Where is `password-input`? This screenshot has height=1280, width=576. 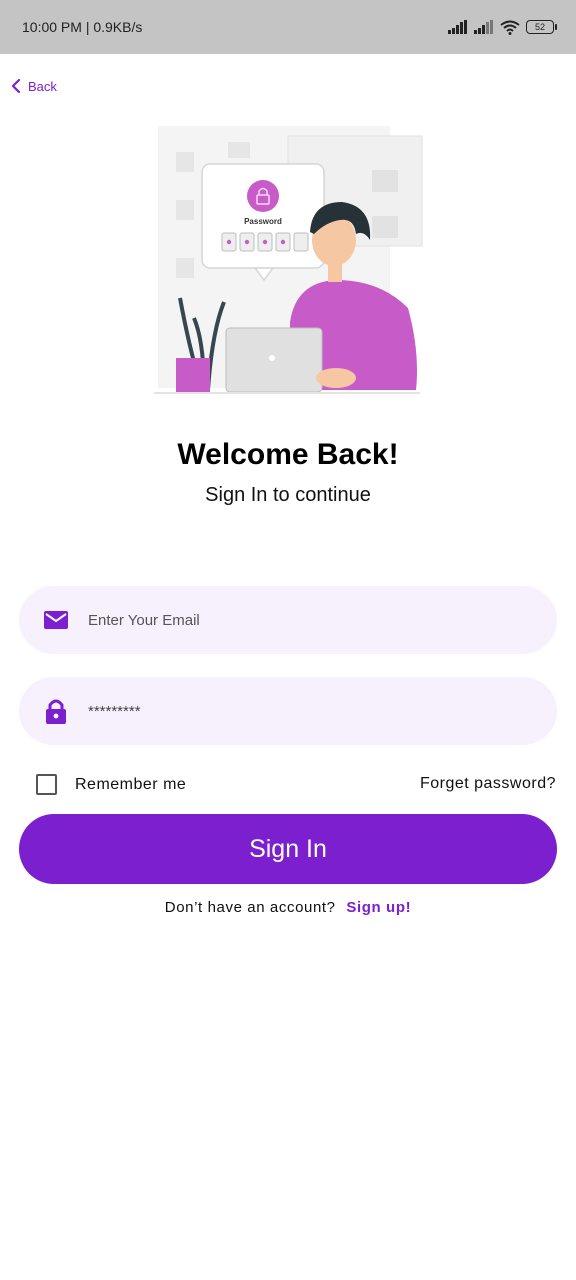
password-input is located at coordinates (298, 711).